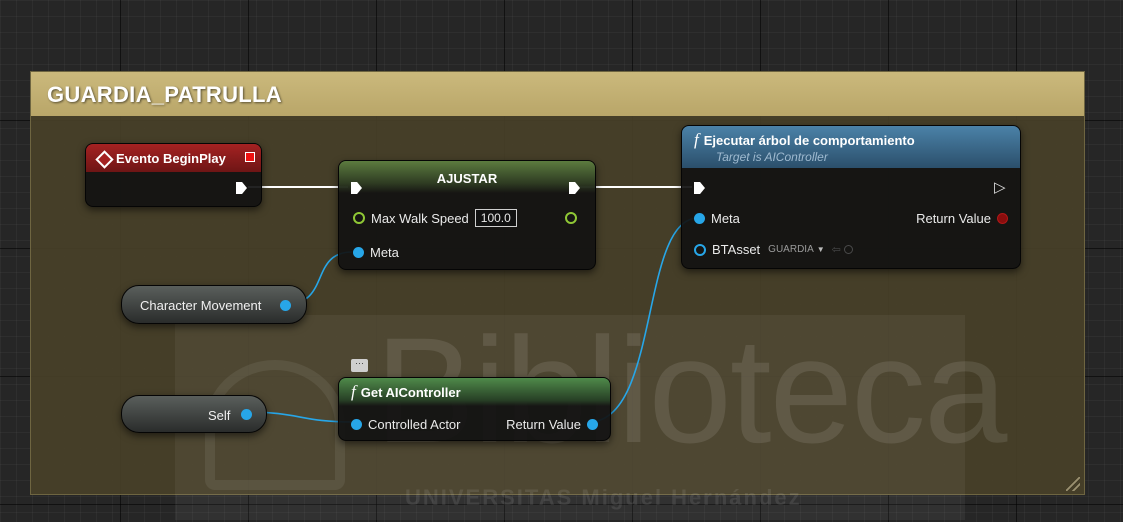 The height and width of the screenshot is (522, 1123). What do you see at coordinates (1000, 187) in the screenshot?
I see `exec-out-pin-icon: ▷` at bounding box center [1000, 187].